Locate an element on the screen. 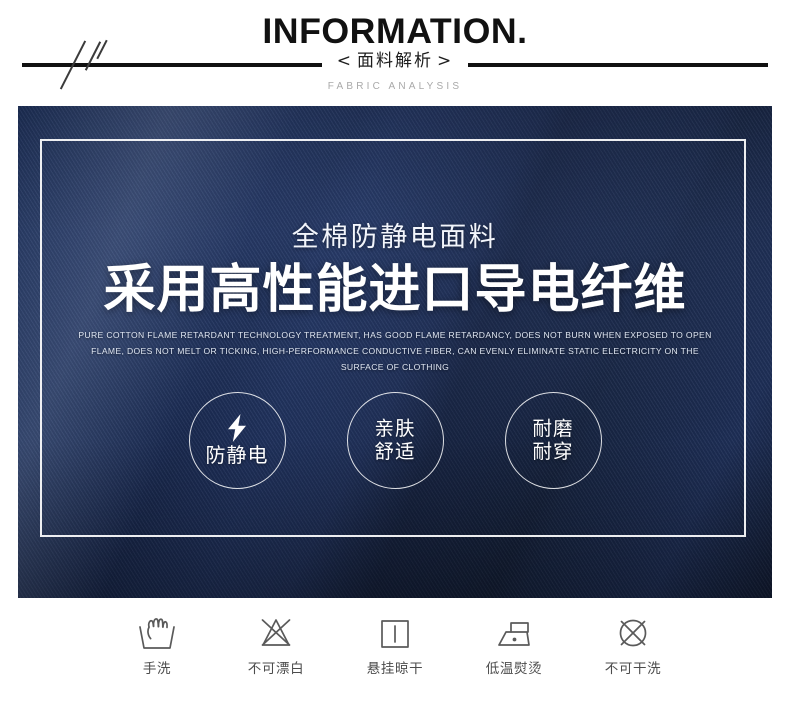  care-label: 不可干洗 is located at coordinates (633, 669).